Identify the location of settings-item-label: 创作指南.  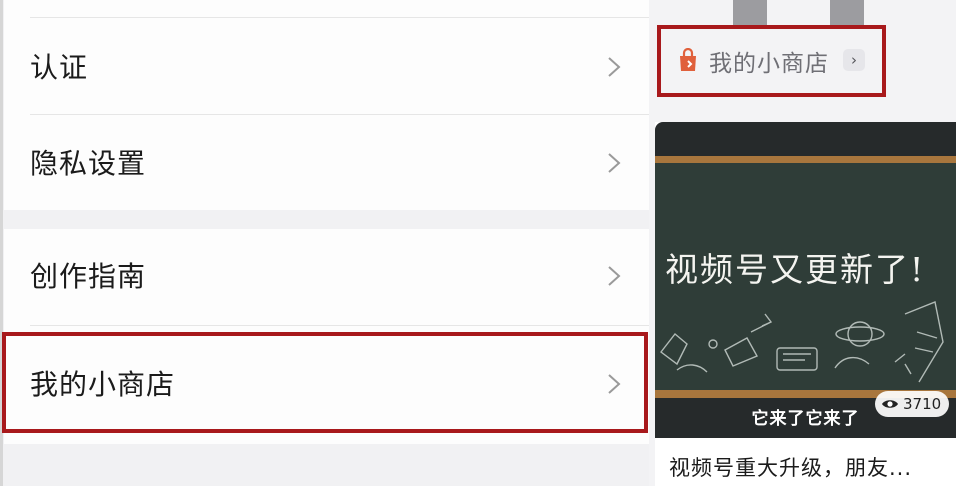
(88, 276).